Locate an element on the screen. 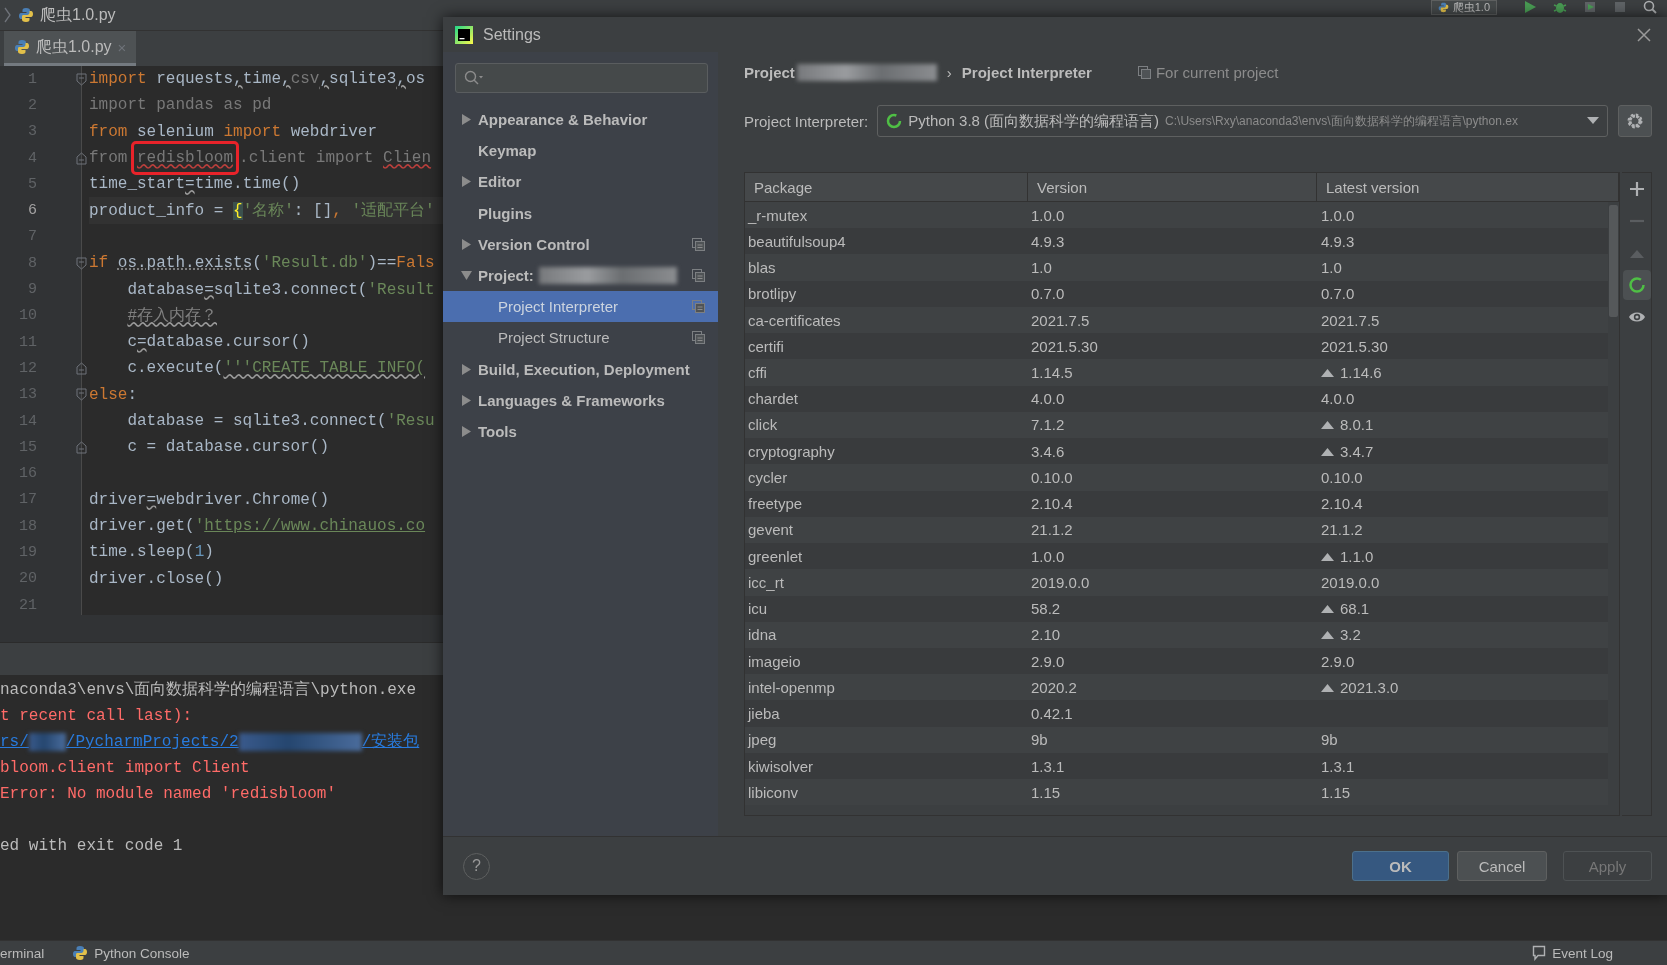  table-row: greenlet 1.0.0 1.1.0 is located at coordinates (1176, 556).